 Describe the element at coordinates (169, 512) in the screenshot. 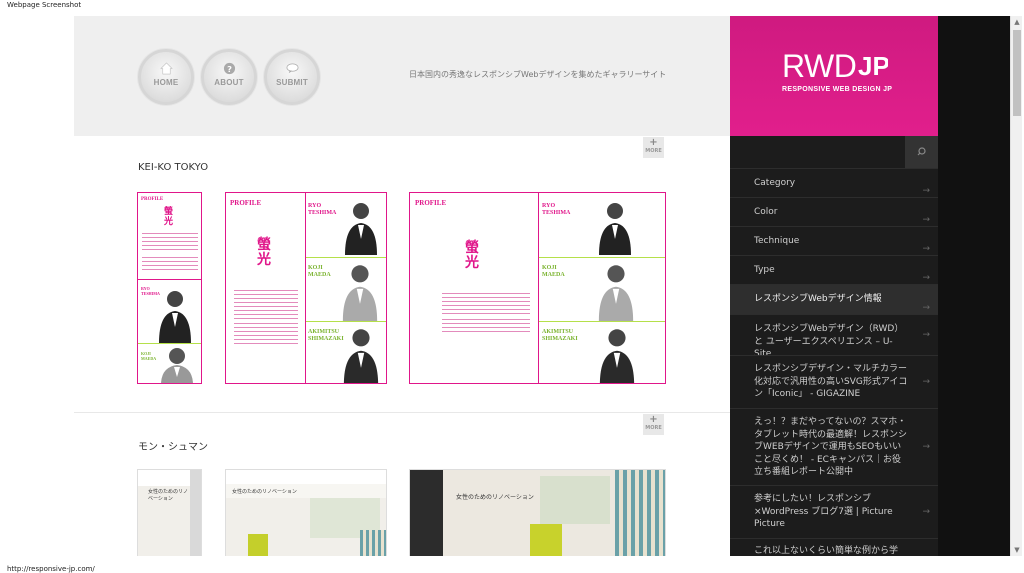

I see `entry-screenshot-mobile: 女性のためのリノベーション` at that location.